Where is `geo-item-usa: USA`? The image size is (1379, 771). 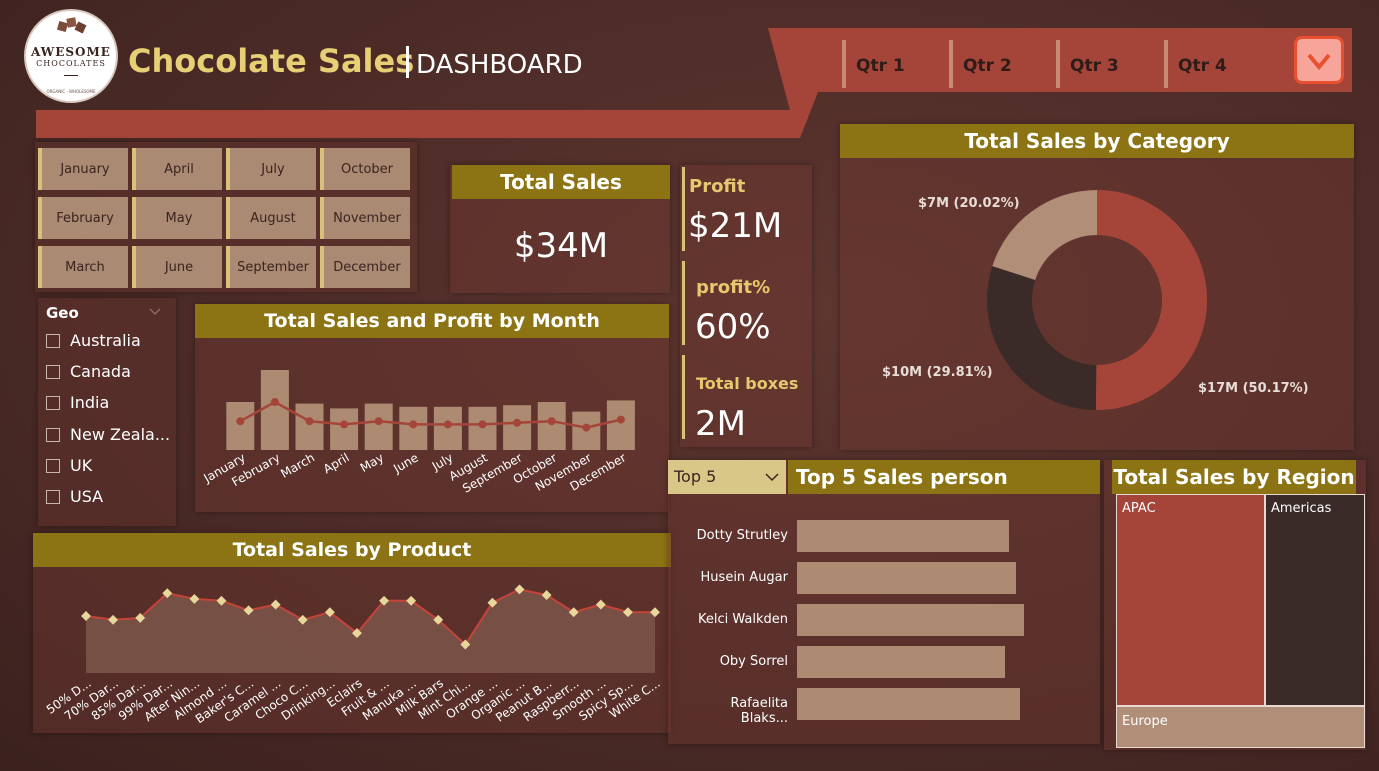
geo-item-usa: USA is located at coordinates (74, 496).